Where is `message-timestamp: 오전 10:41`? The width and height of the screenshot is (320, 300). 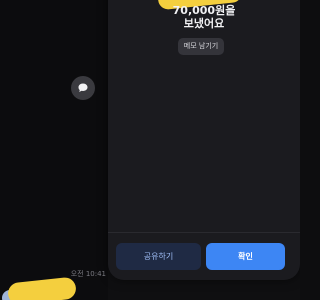
message-timestamp: 오전 10:41 is located at coordinates (88, 274).